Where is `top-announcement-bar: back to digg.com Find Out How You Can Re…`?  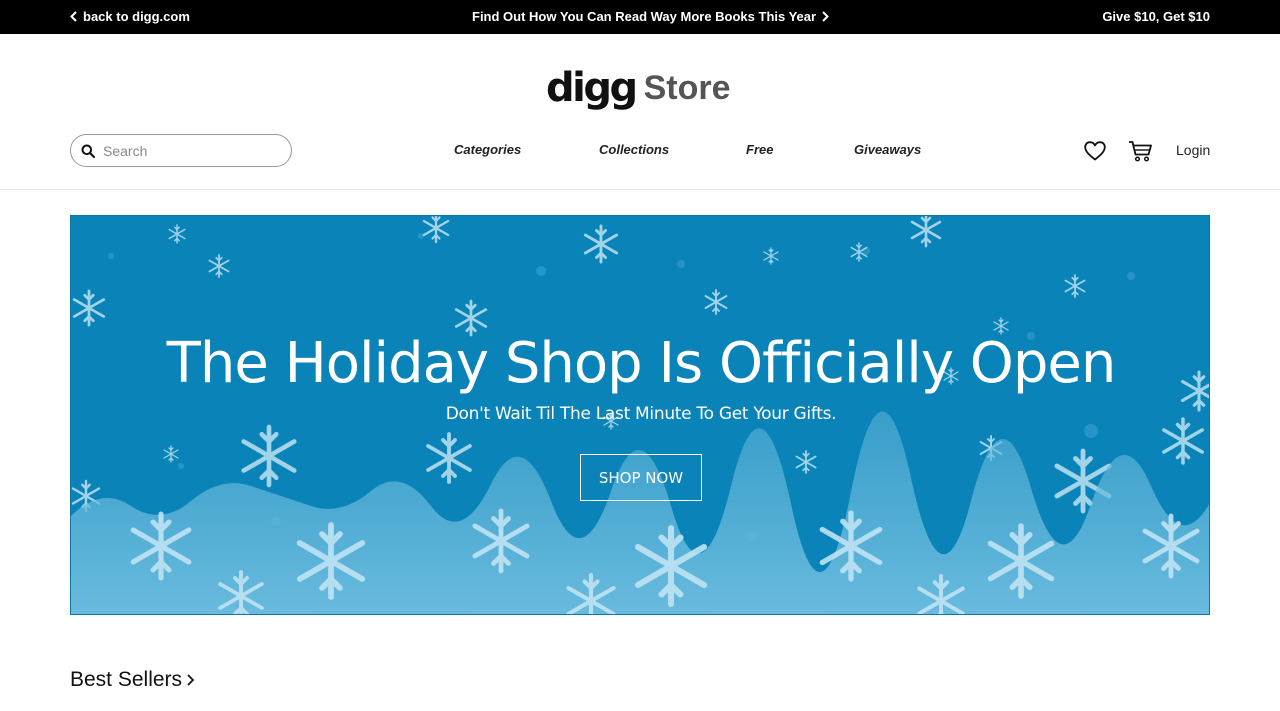
top-announcement-bar: back to digg.com Find Out How You Can Re… is located at coordinates (640, 17).